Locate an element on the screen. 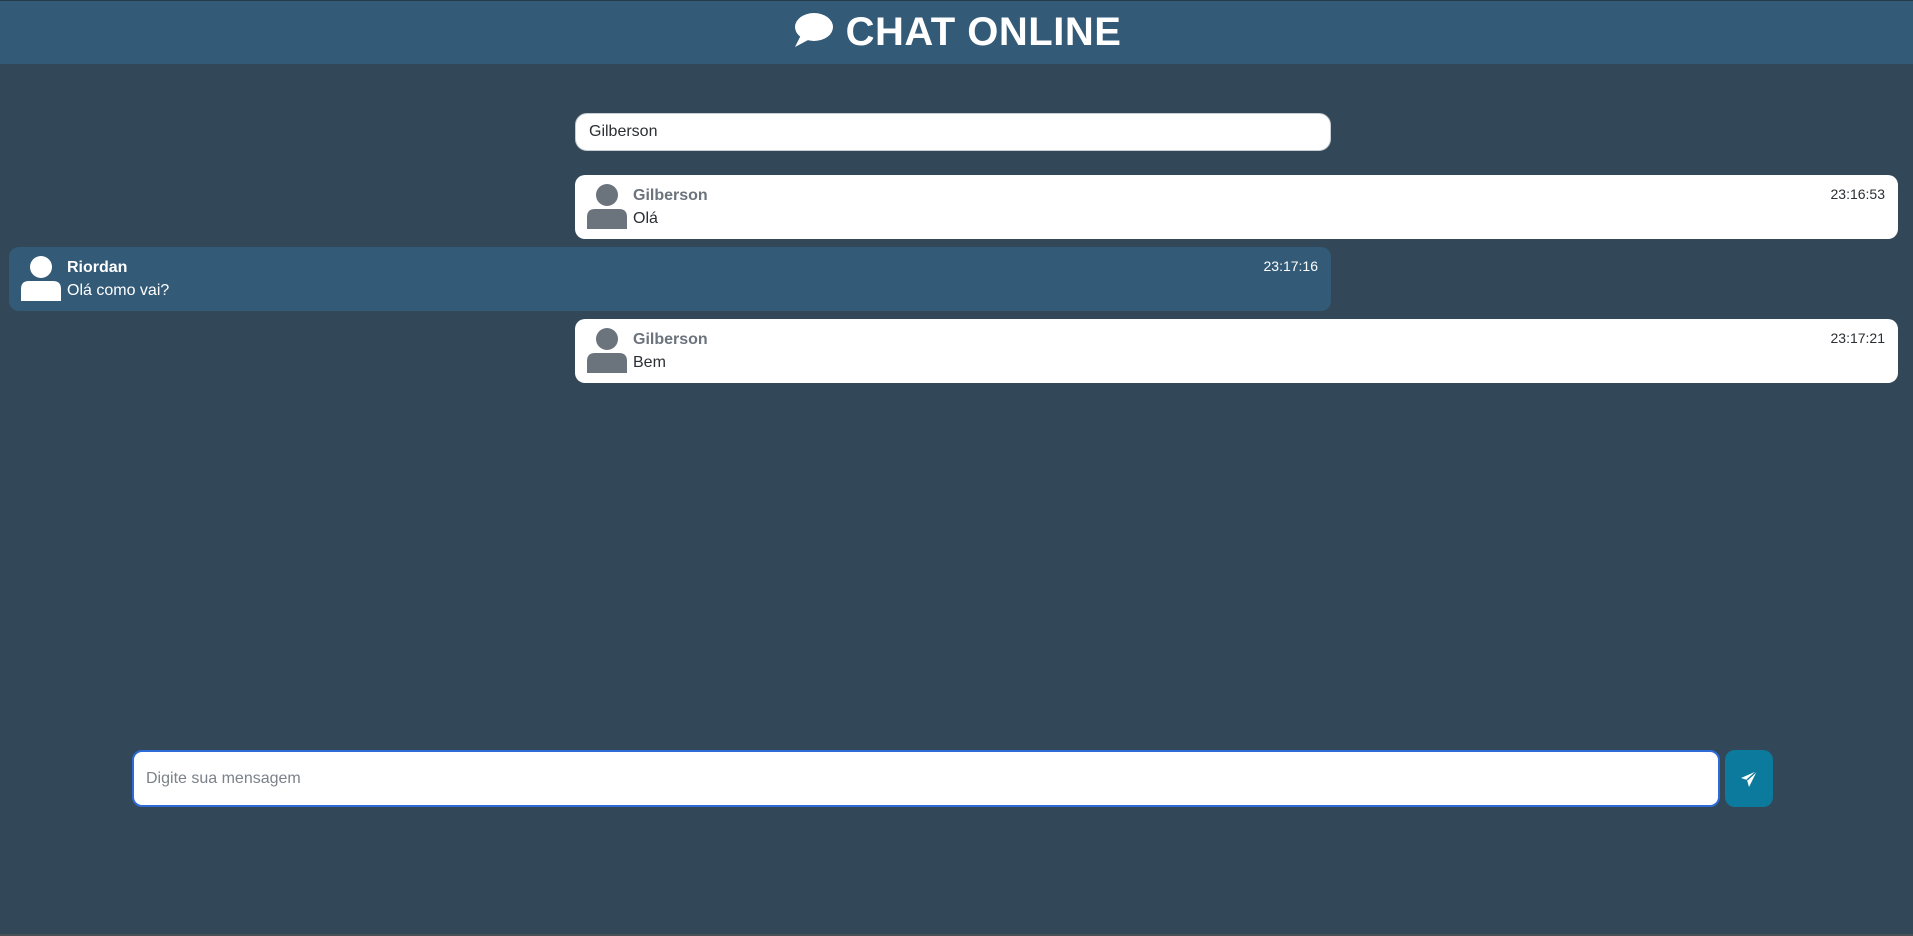  send-button is located at coordinates (1749, 778).